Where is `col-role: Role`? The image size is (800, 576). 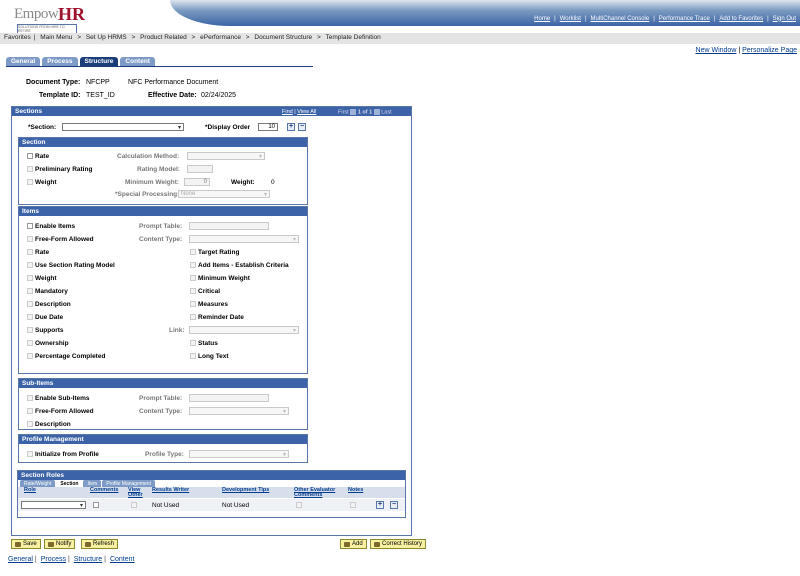 col-role: Role is located at coordinates (30, 490).